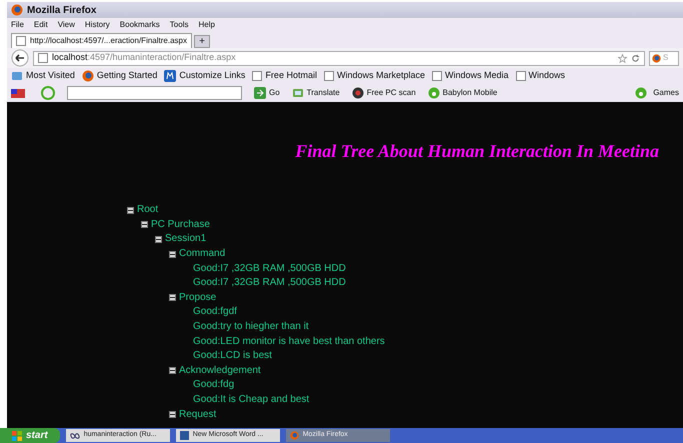 The width and height of the screenshot is (683, 443). I want to click on windows-logo-icon, so click(17, 435).